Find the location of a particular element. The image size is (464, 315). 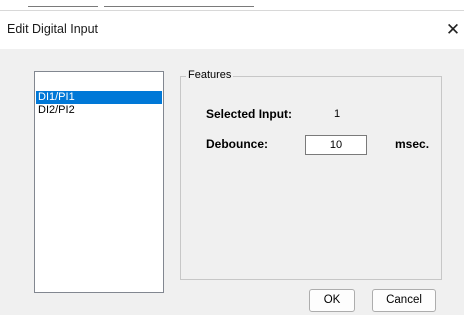

ok-button: OK is located at coordinates (332, 300).